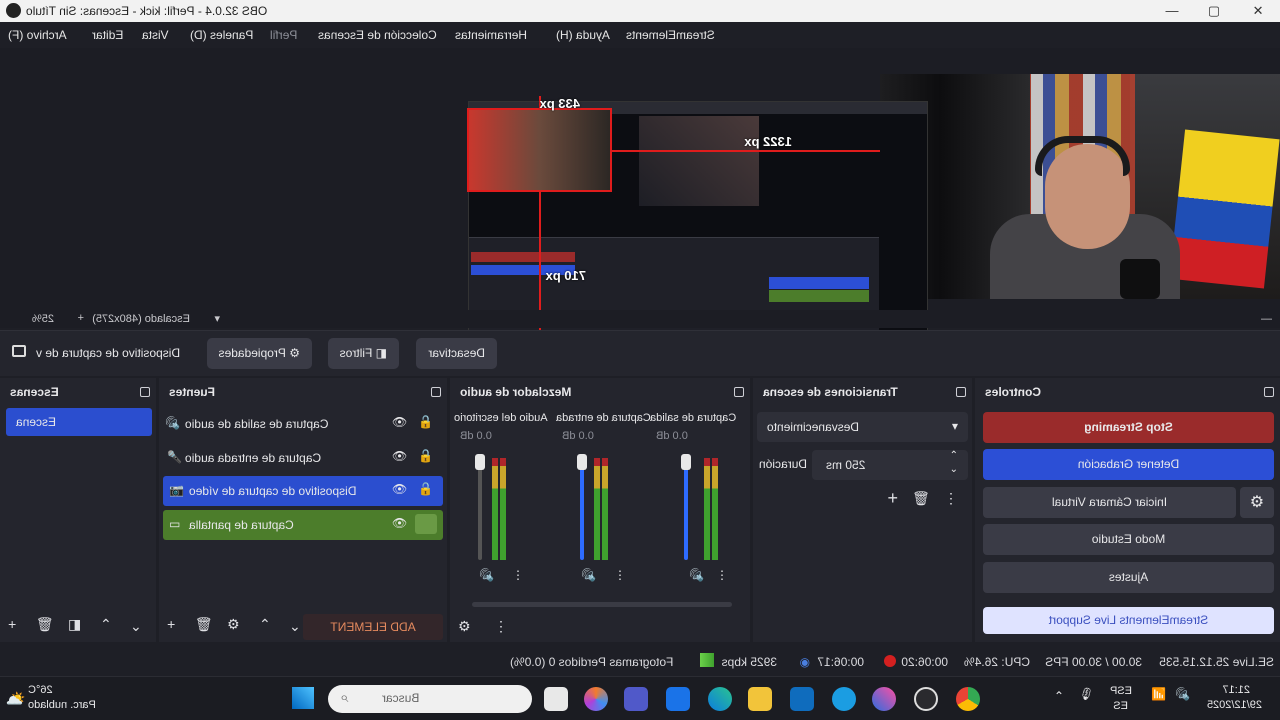  Describe the element at coordinates (79, 422) in the screenshot. I see `scene-item: Escena` at that location.